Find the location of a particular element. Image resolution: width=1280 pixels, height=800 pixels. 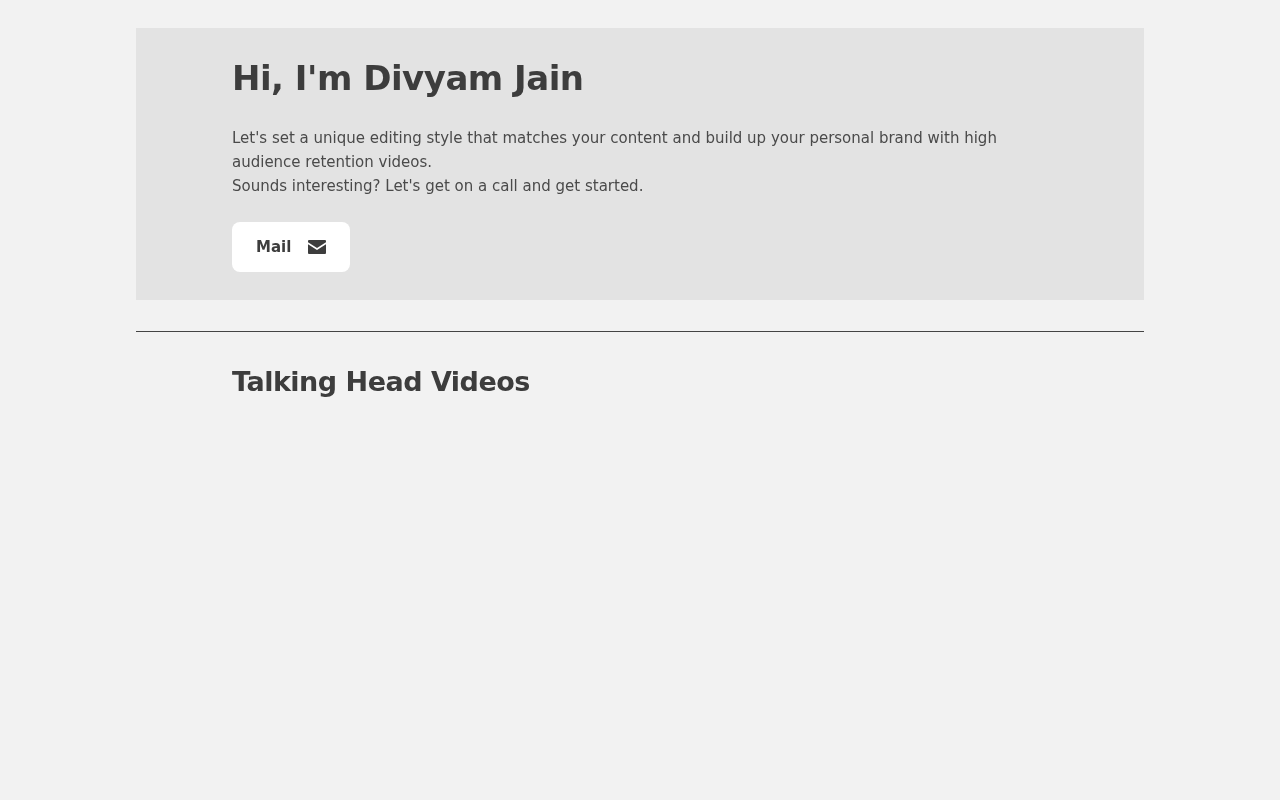

envelope-icon is located at coordinates (317, 247).